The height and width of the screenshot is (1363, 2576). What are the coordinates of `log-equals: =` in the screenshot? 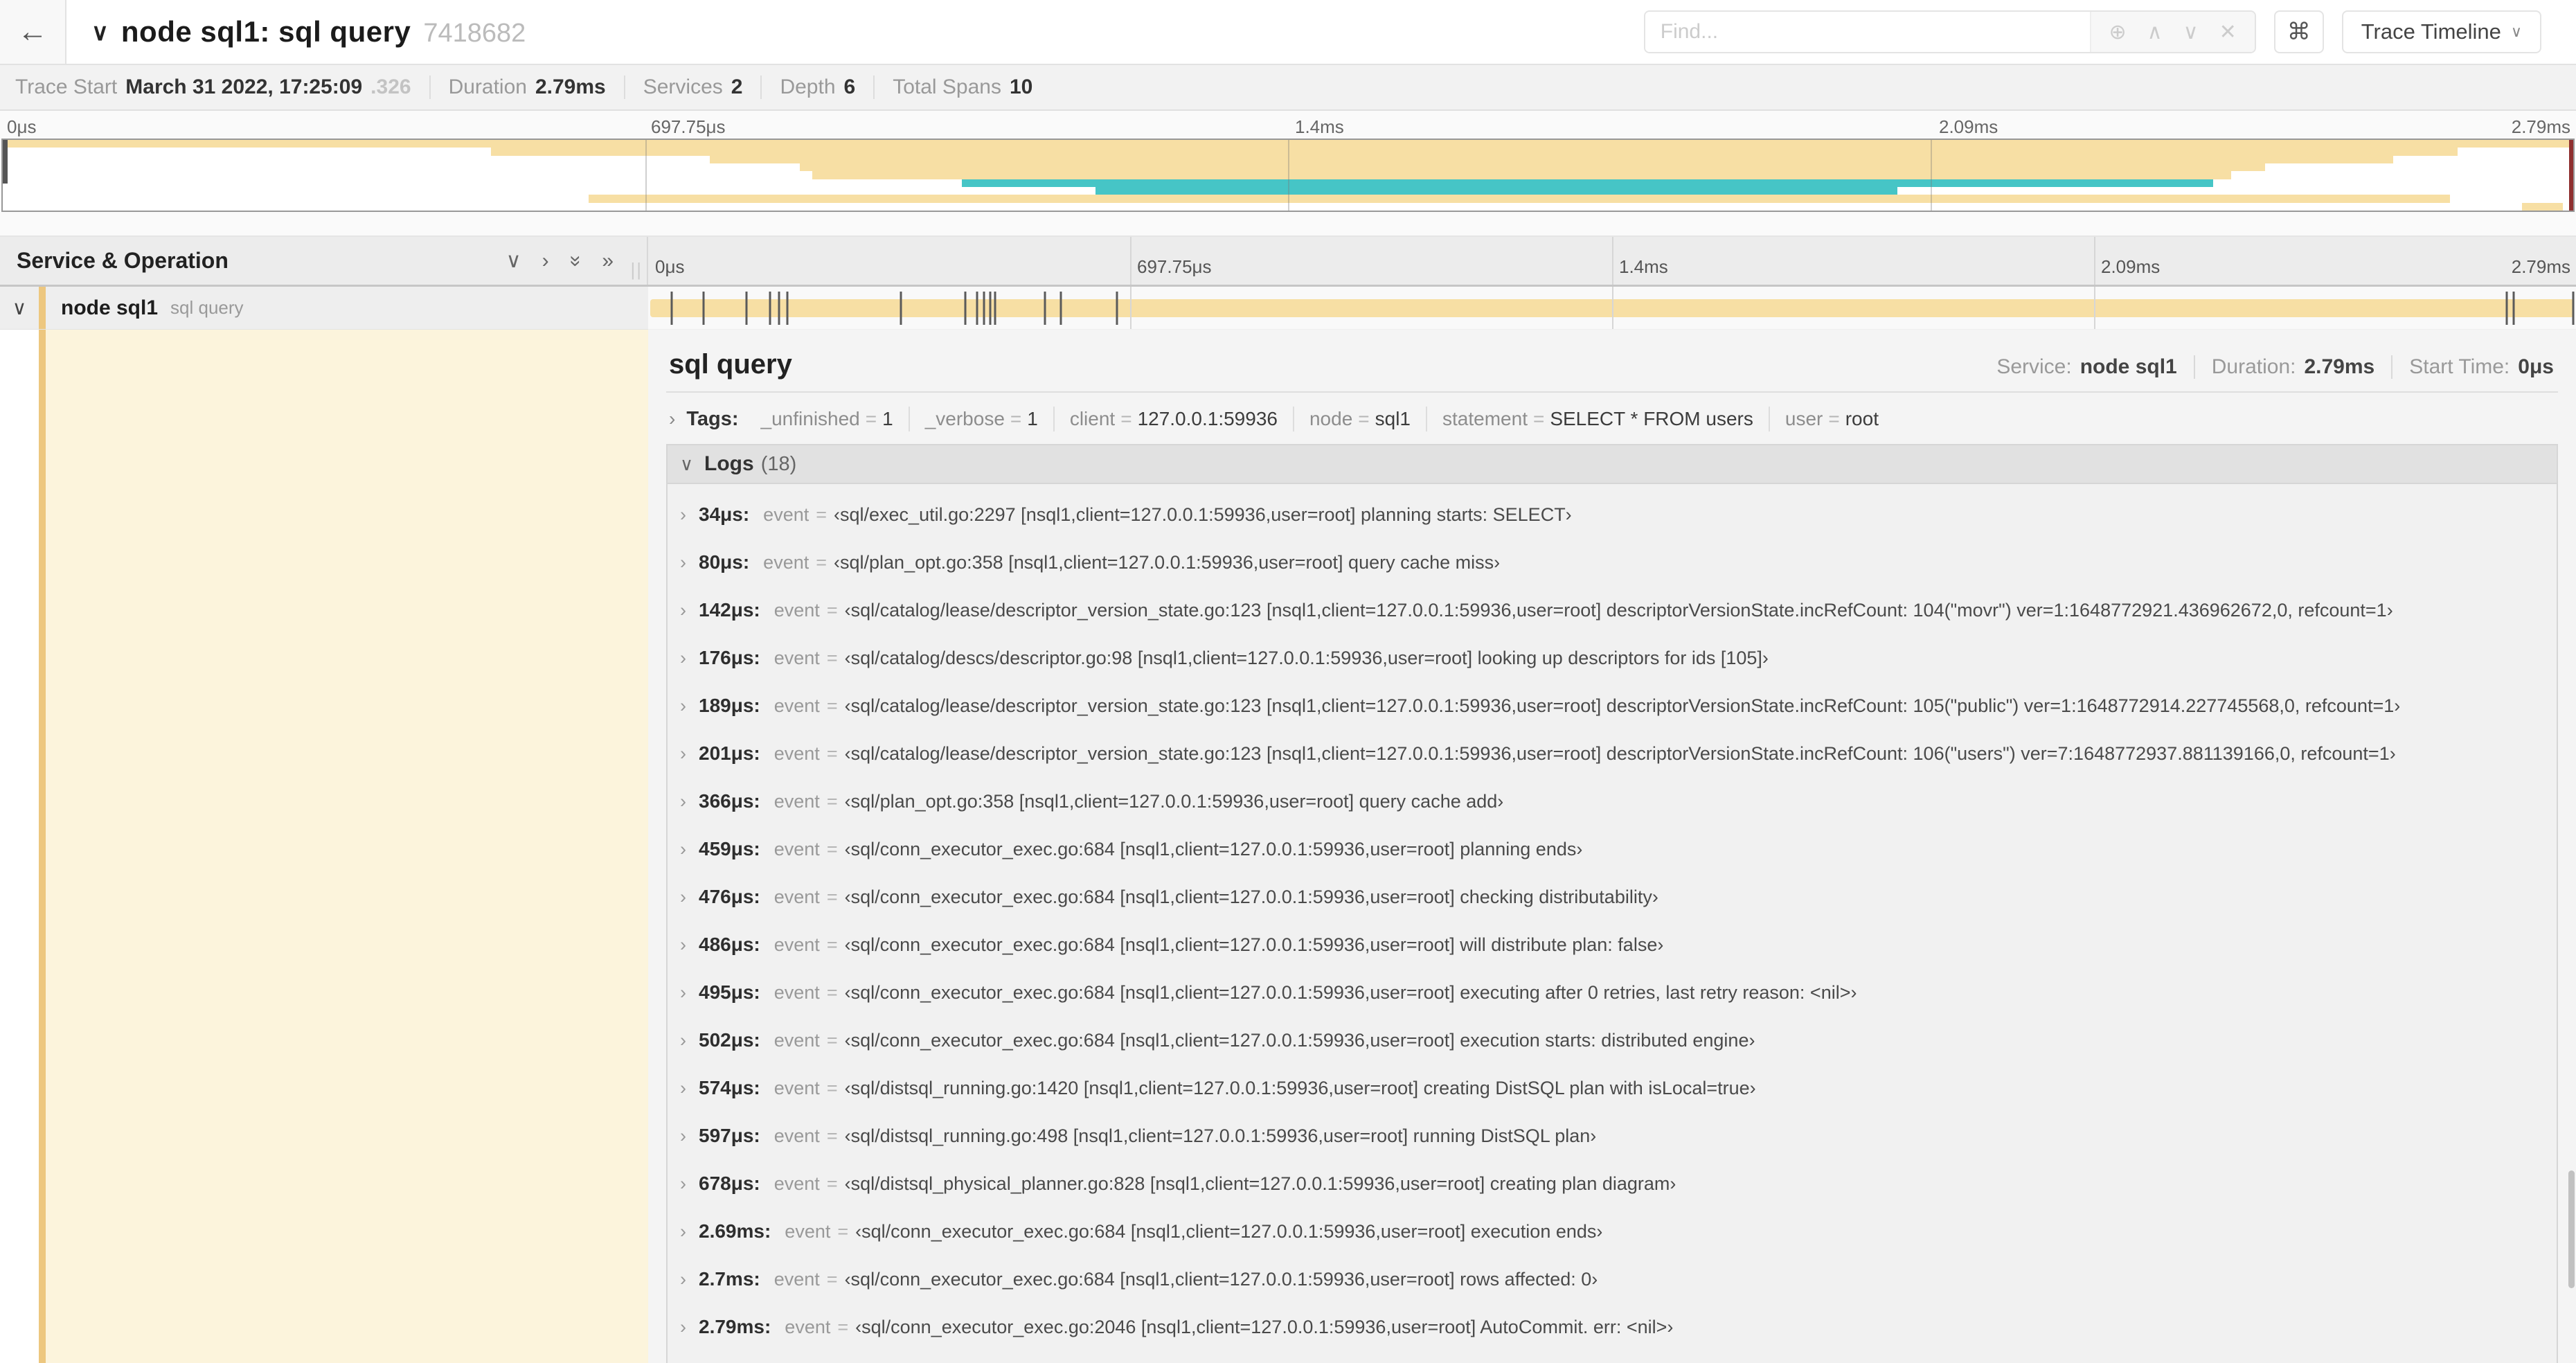 It's located at (832, 705).